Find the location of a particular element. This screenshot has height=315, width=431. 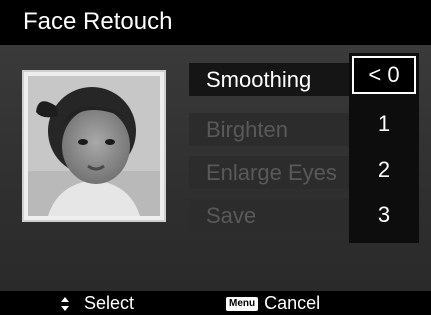

footer-hints: Select Menu Cancel is located at coordinates (215, 303).